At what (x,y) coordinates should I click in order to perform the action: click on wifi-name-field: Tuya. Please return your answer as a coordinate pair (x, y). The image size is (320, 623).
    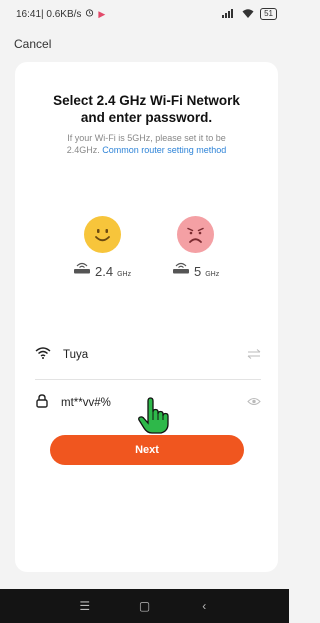
    Looking at the image, I should click on (148, 355).